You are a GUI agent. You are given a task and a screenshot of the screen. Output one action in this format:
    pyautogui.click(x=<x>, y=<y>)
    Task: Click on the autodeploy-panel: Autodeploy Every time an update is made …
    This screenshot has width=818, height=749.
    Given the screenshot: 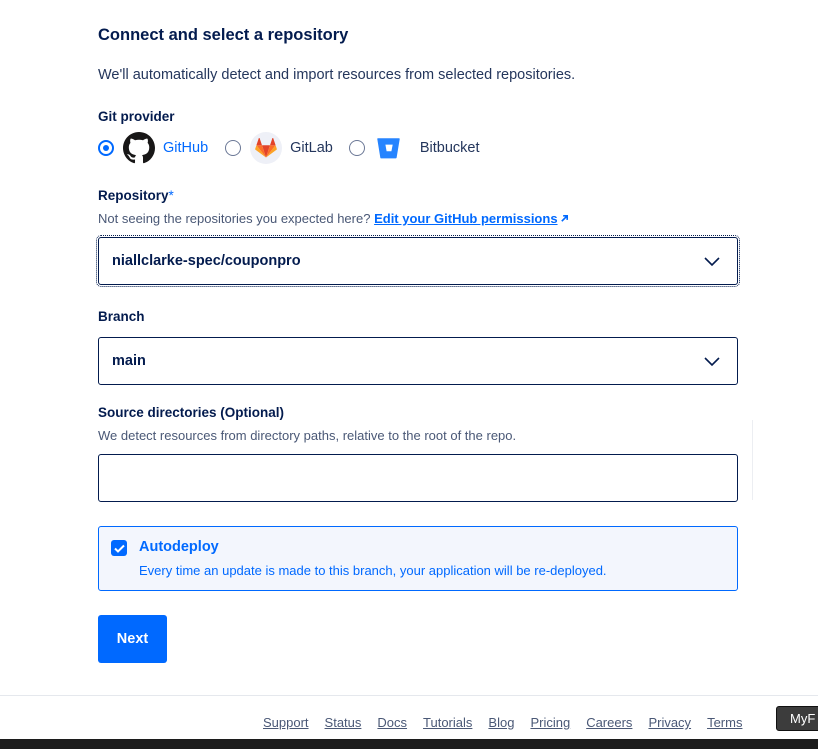 What is the action you would take?
    pyautogui.click(x=418, y=558)
    